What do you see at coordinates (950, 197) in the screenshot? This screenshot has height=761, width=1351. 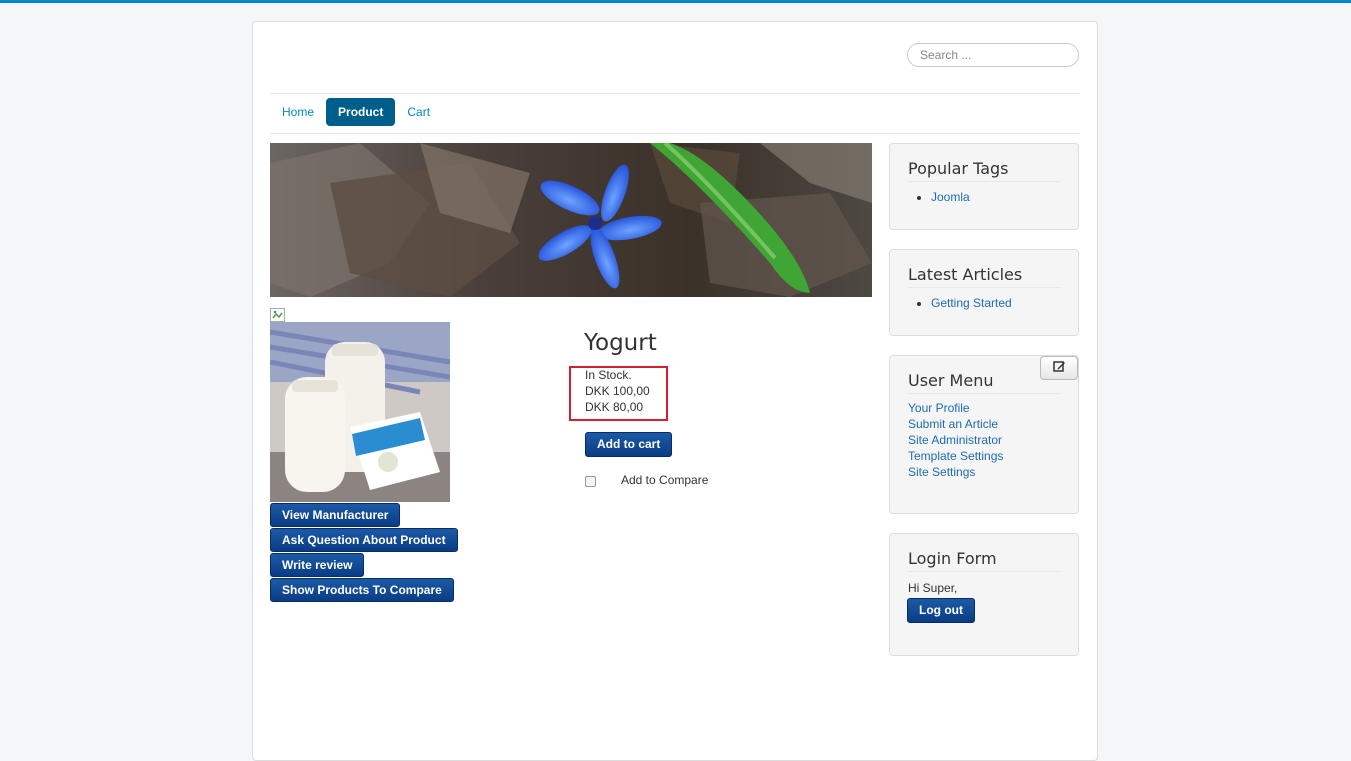 I see `tag-link: Joomla` at bounding box center [950, 197].